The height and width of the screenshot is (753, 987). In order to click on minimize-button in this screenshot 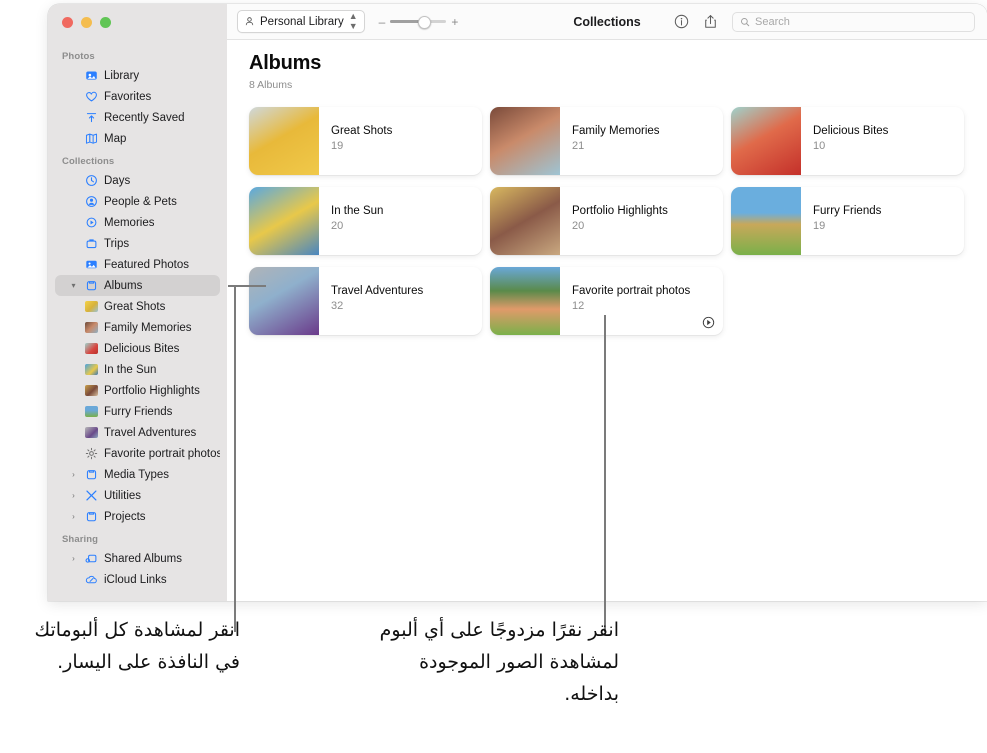, I will do `click(86, 22)`.